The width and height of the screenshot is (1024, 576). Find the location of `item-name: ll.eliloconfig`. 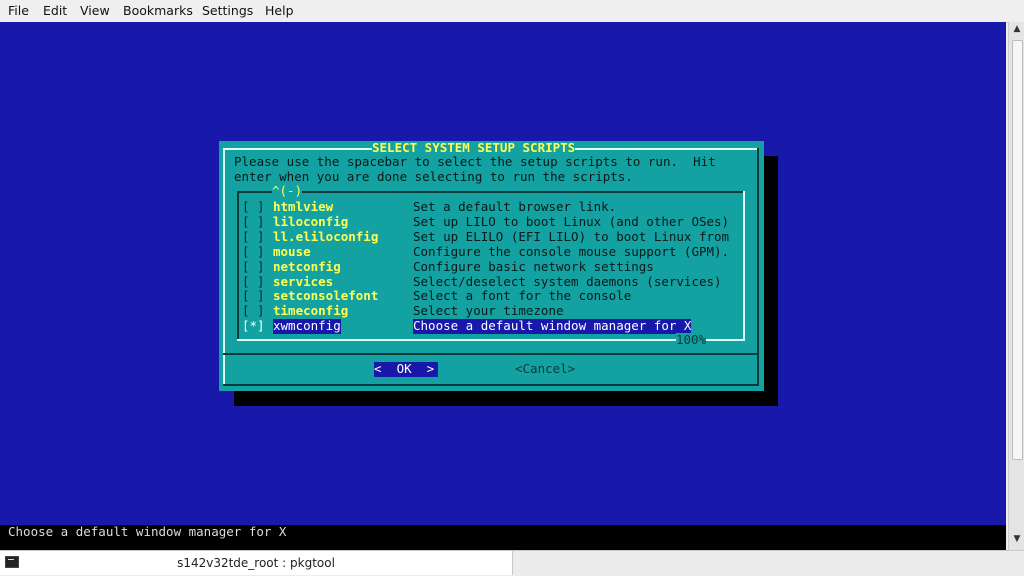

item-name: ll.eliloconfig is located at coordinates (326, 236).